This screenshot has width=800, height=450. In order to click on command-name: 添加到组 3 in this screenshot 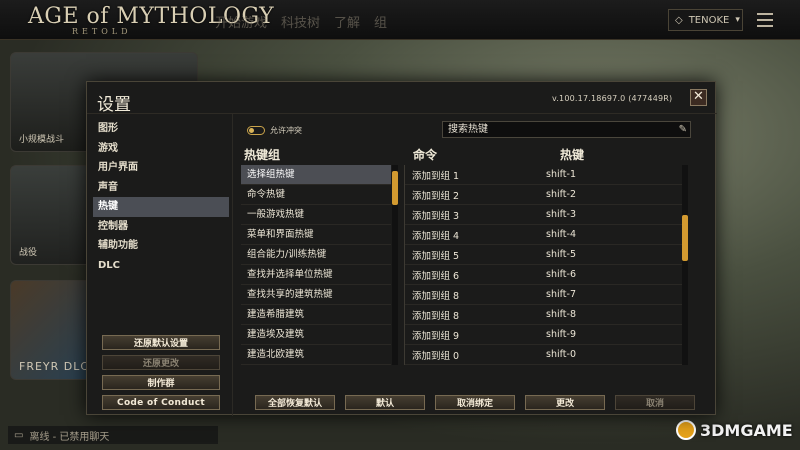, I will do `click(436, 216)`.